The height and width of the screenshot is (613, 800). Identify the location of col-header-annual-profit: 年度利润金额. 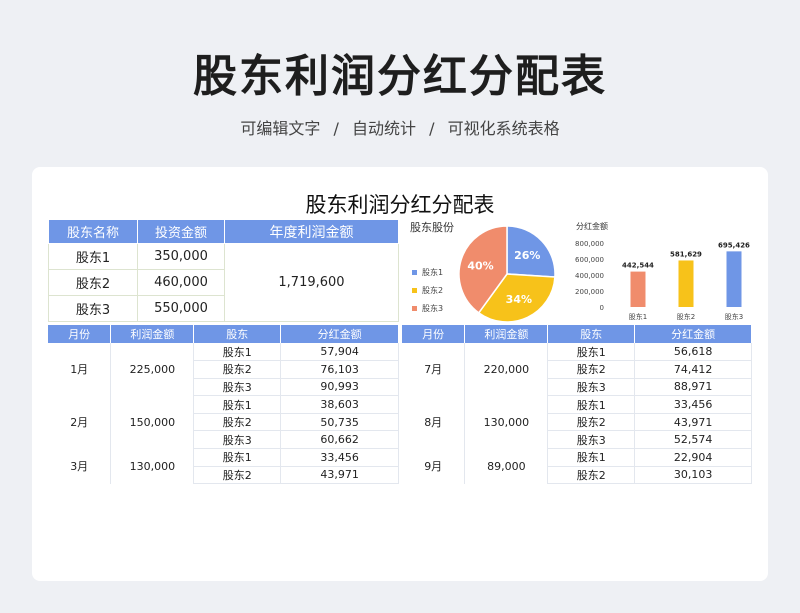
(311, 231).